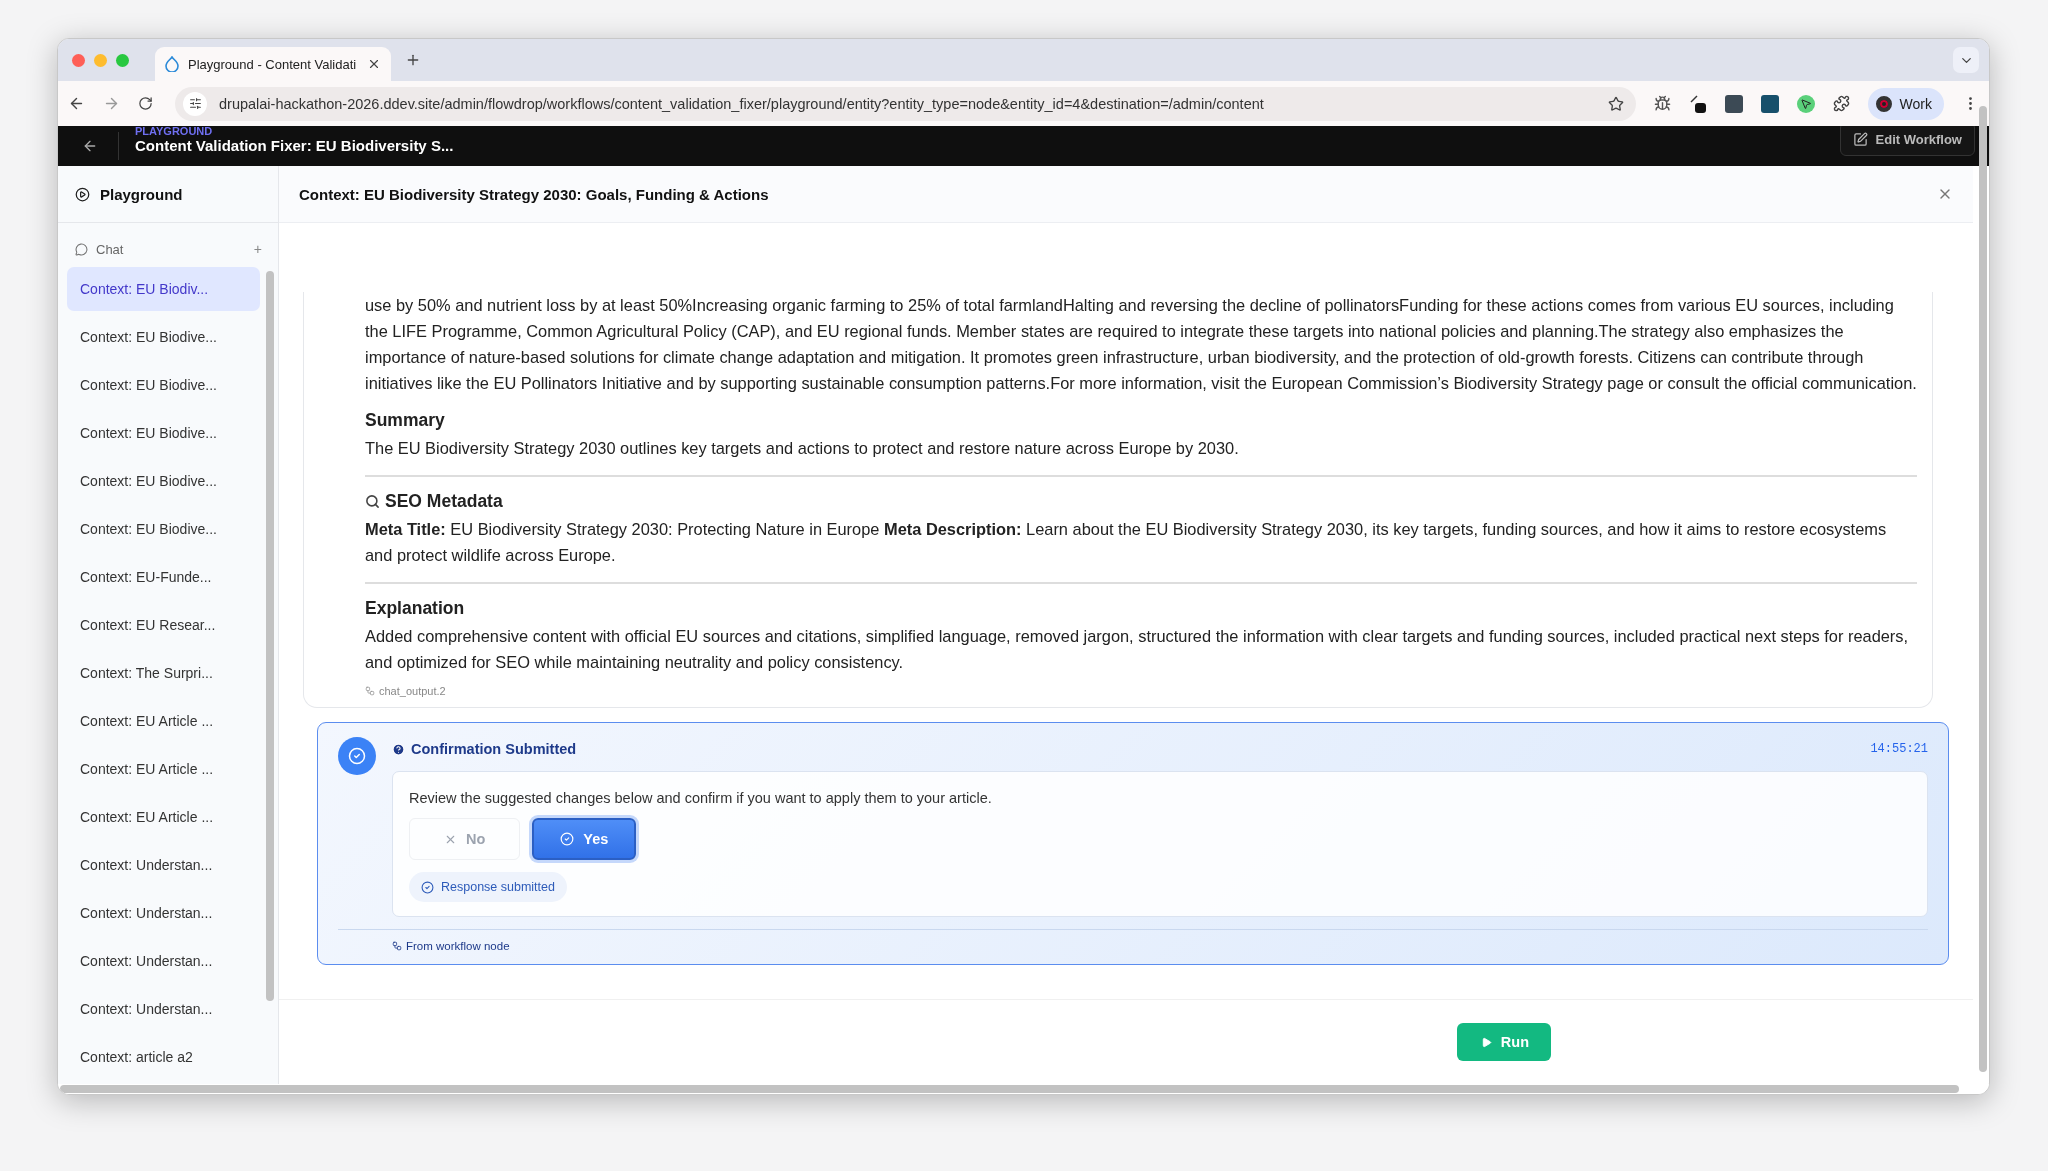 Image resolution: width=2048 pixels, height=1171 pixels. I want to click on address-bar: drupalai-hackathon-2026.ddev.site/admin/flowdrop/workflows/content_validation_fixer/playground/entity?entity_type=node&entity_id=4&destination=/admin/content, so click(905, 103).